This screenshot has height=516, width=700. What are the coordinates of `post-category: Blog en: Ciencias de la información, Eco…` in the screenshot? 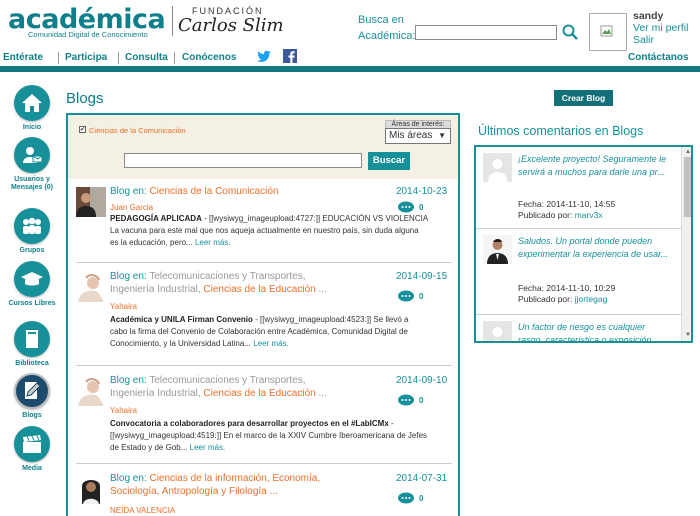 It's located at (230, 485).